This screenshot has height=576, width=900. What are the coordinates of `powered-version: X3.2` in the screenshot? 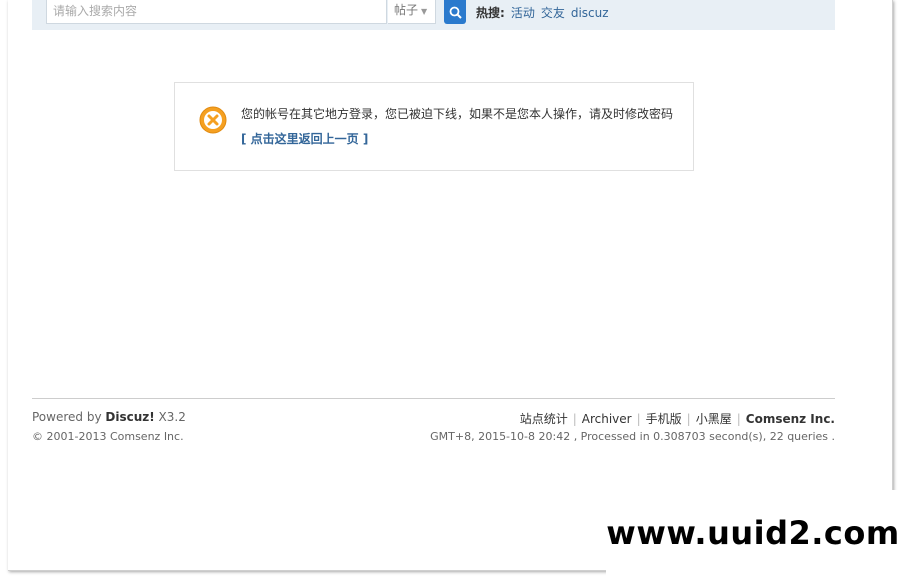 It's located at (170, 417).